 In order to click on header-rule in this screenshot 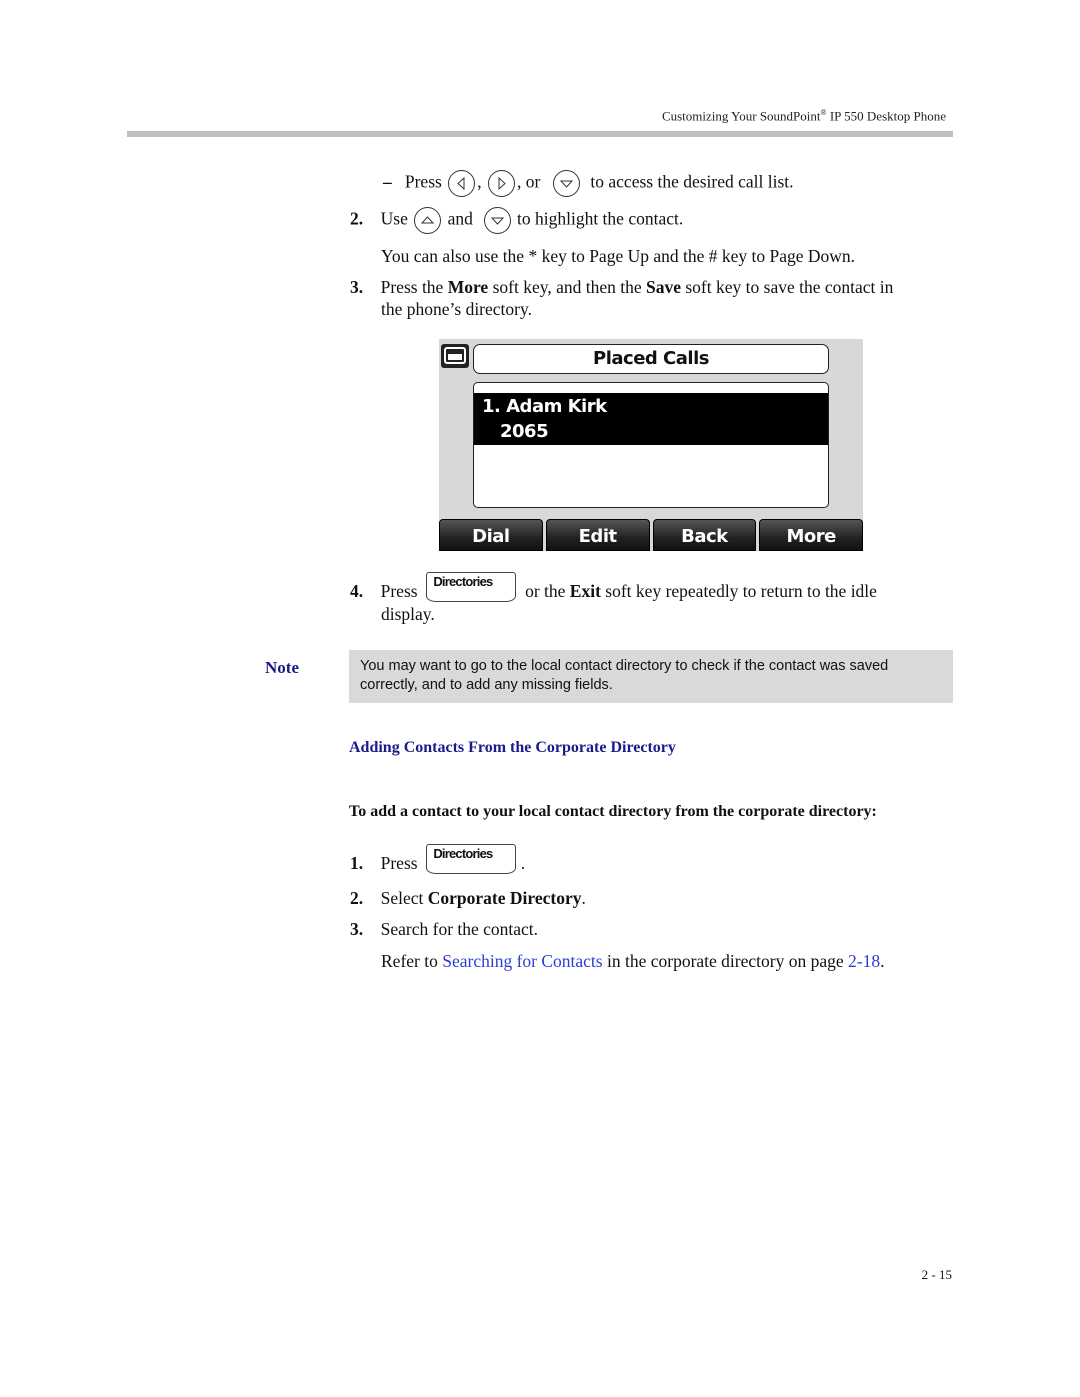, I will do `click(540, 134)`.